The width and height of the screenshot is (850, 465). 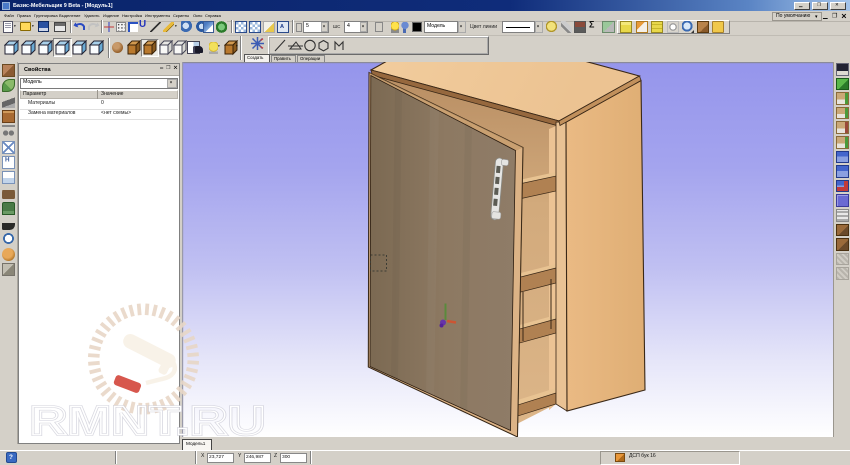 I want to click on svg-text: RMNT.RU, so click(x=148, y=421).